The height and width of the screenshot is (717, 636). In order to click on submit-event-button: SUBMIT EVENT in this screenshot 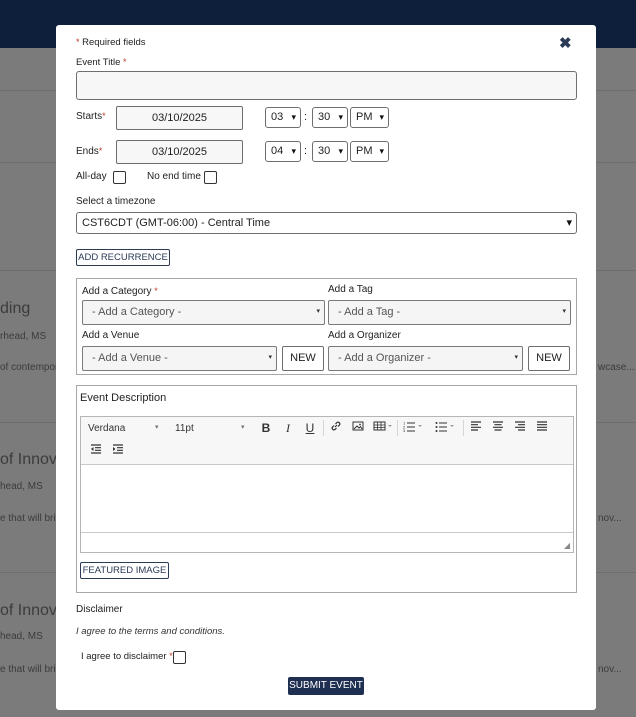, I will do `click(326, 686)`.